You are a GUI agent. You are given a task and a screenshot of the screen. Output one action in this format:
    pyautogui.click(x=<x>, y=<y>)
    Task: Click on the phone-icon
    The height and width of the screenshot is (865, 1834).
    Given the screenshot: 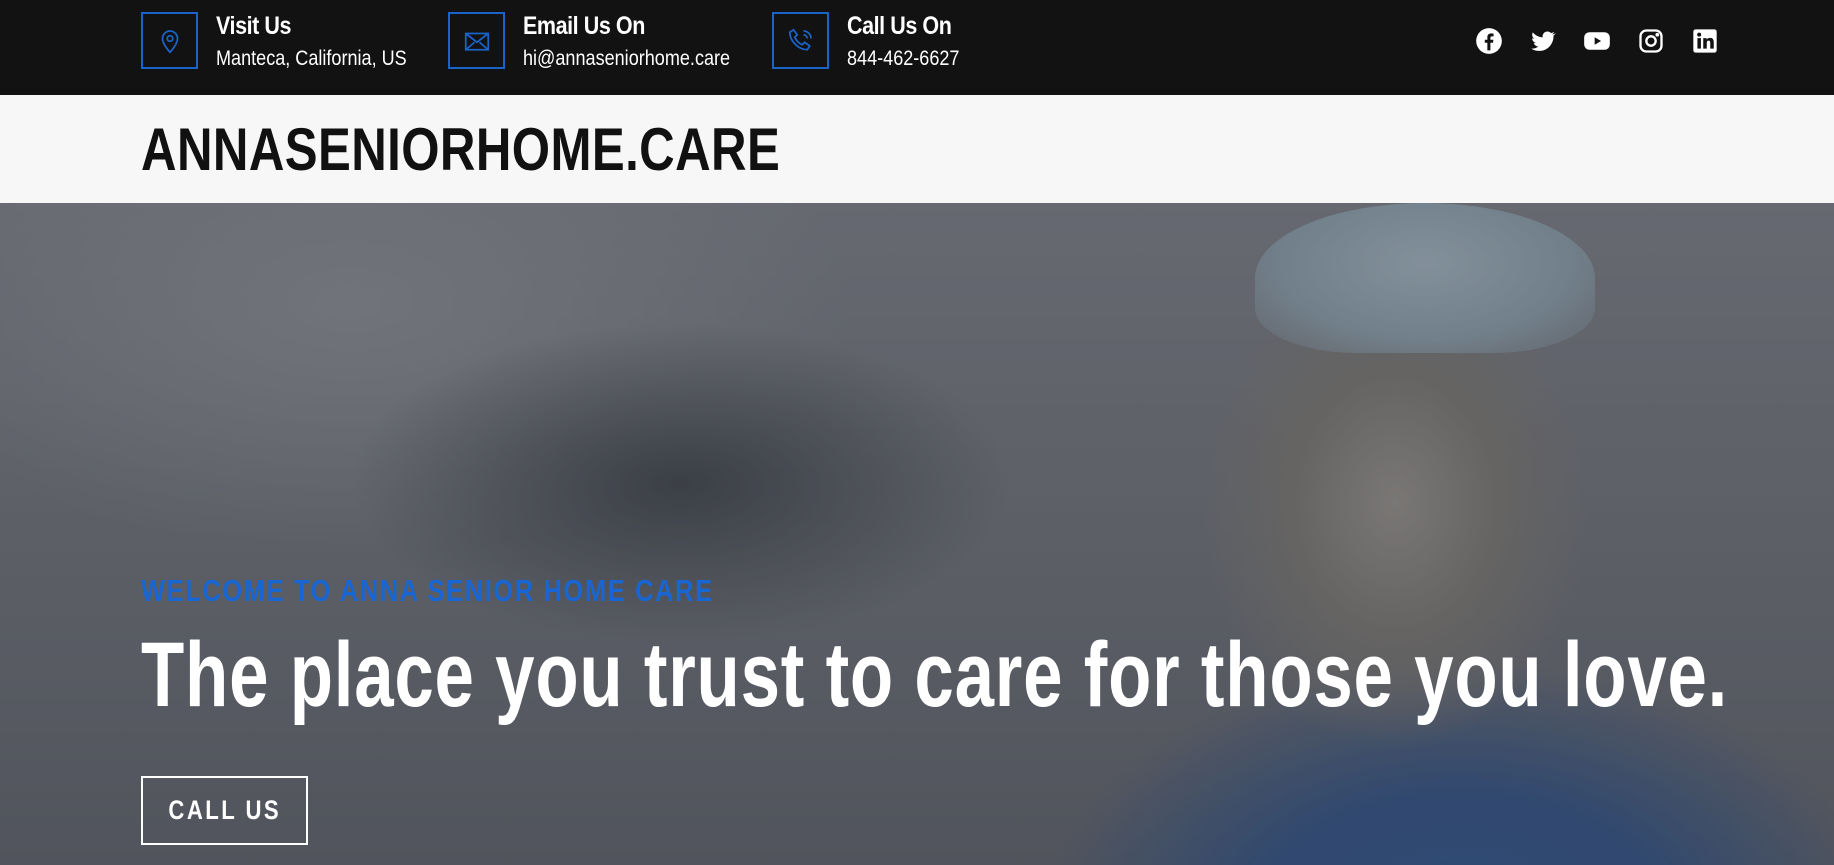 What is the action you would take?
    pyautogui.click(x=800, y=40)
    